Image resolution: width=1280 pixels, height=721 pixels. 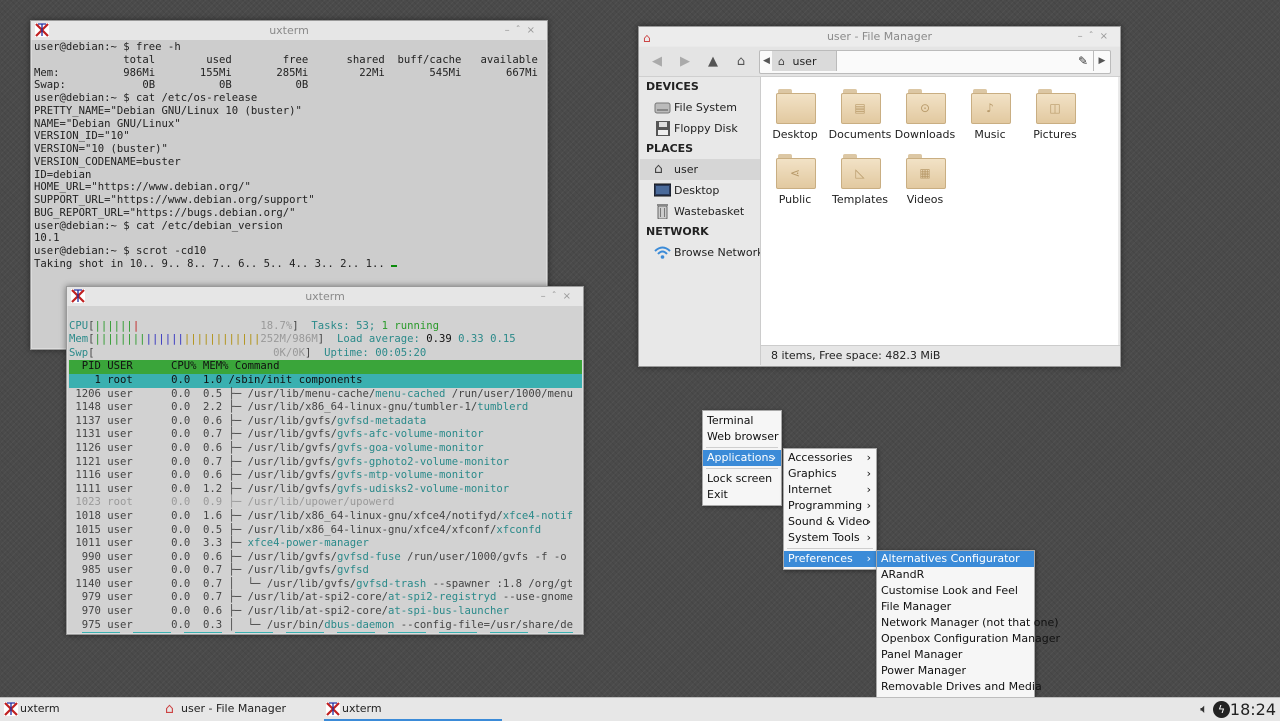 What do you see at coordinates (955, 575) in the screenshot?
I see `menu-item-arandr: ARandR` at bounding box center [955, 575].